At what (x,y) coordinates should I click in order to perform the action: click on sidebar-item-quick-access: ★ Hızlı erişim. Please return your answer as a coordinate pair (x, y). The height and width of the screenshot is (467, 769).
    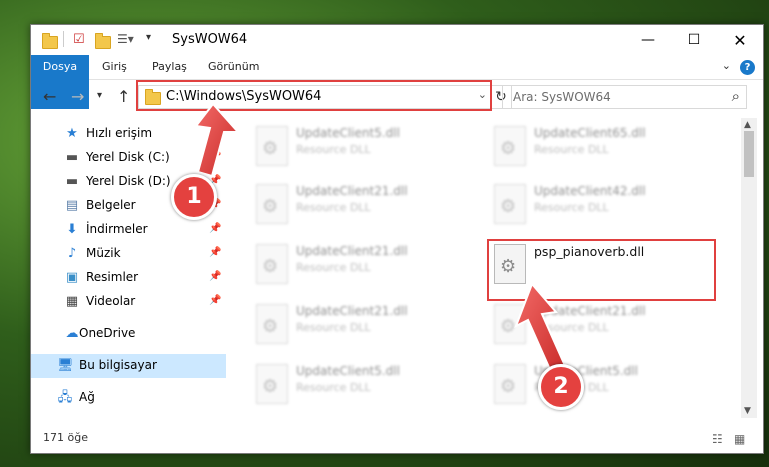
    Looking at the image, I should click on (128, 134).